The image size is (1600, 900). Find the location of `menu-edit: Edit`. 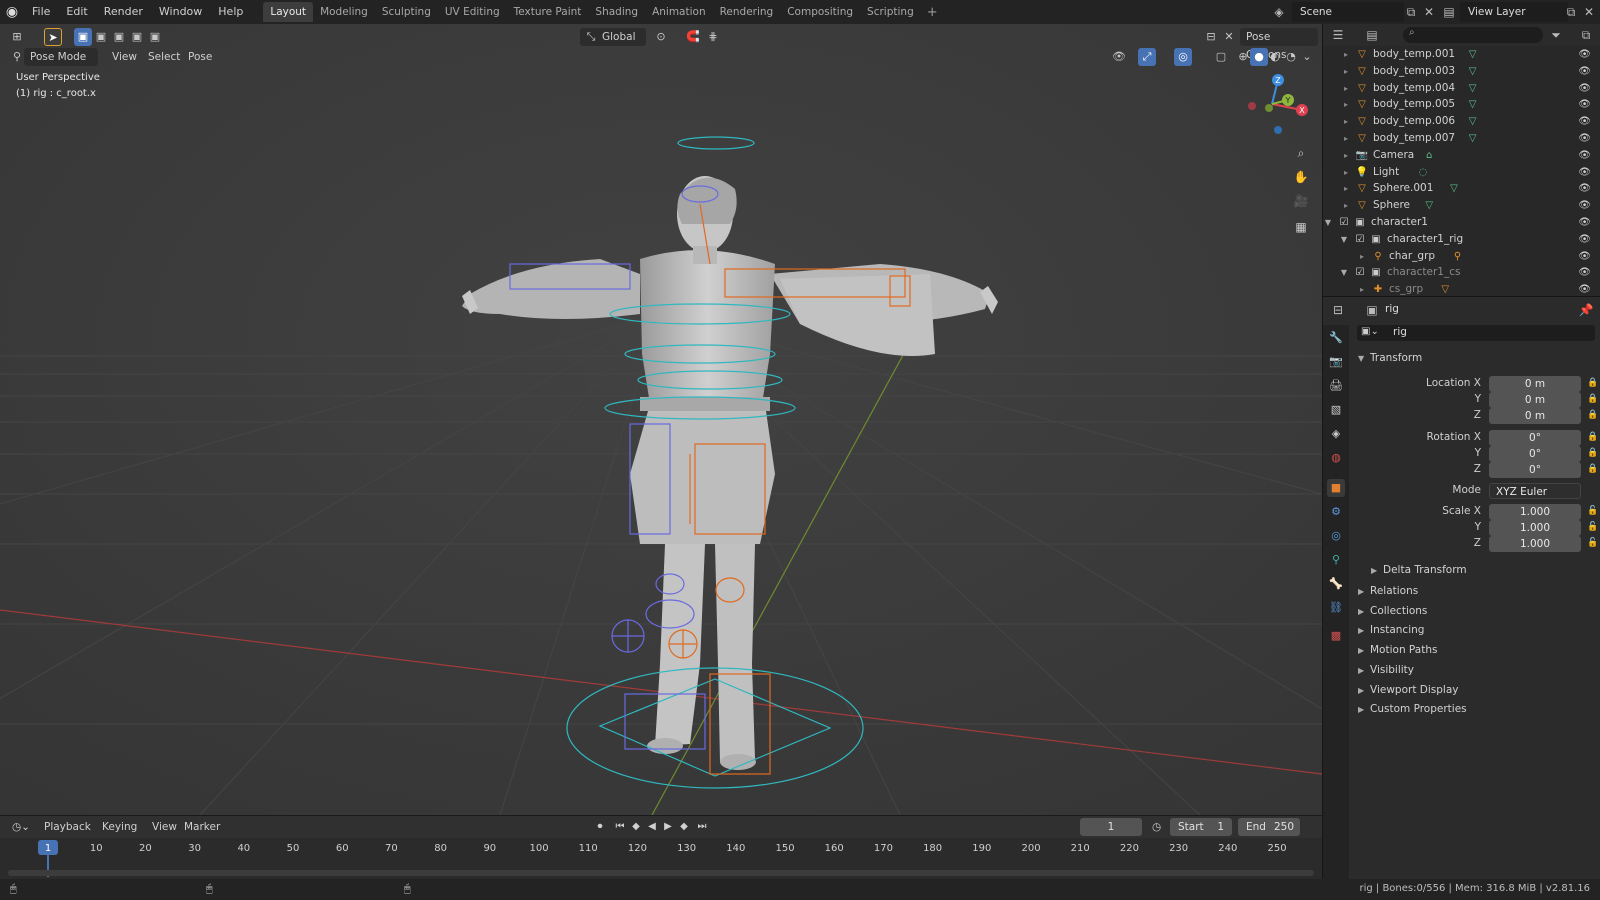

menu-edit: Edit is located at coordinates (76, 12).